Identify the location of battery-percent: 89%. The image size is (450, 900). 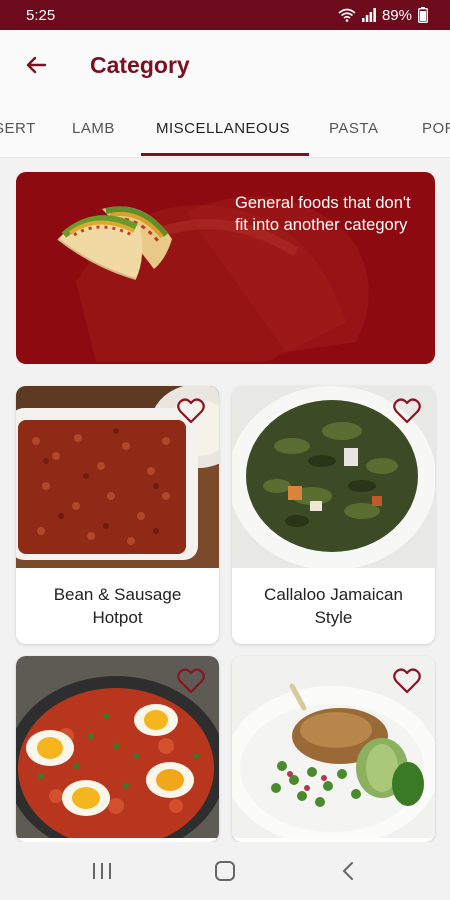
(396, 15).